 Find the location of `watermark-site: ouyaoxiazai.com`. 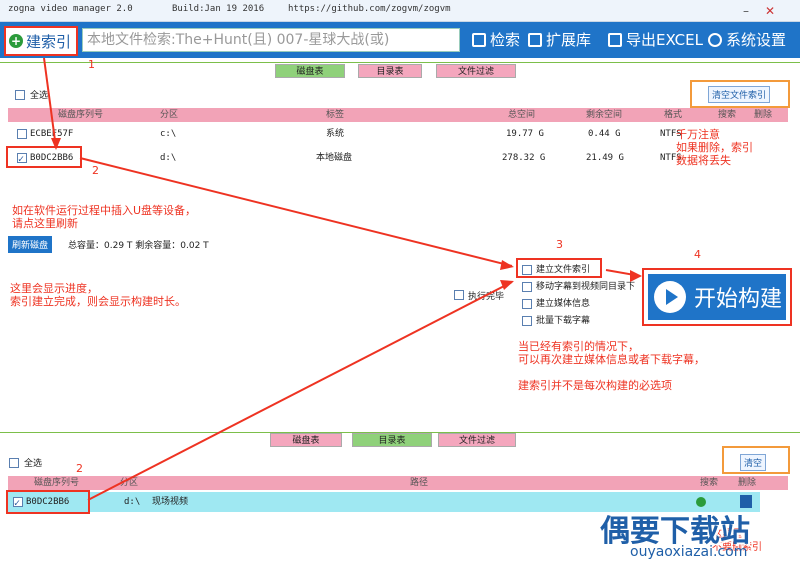

watermark-site: ouyaoxiazai.com is located at coordinates (689, 552).